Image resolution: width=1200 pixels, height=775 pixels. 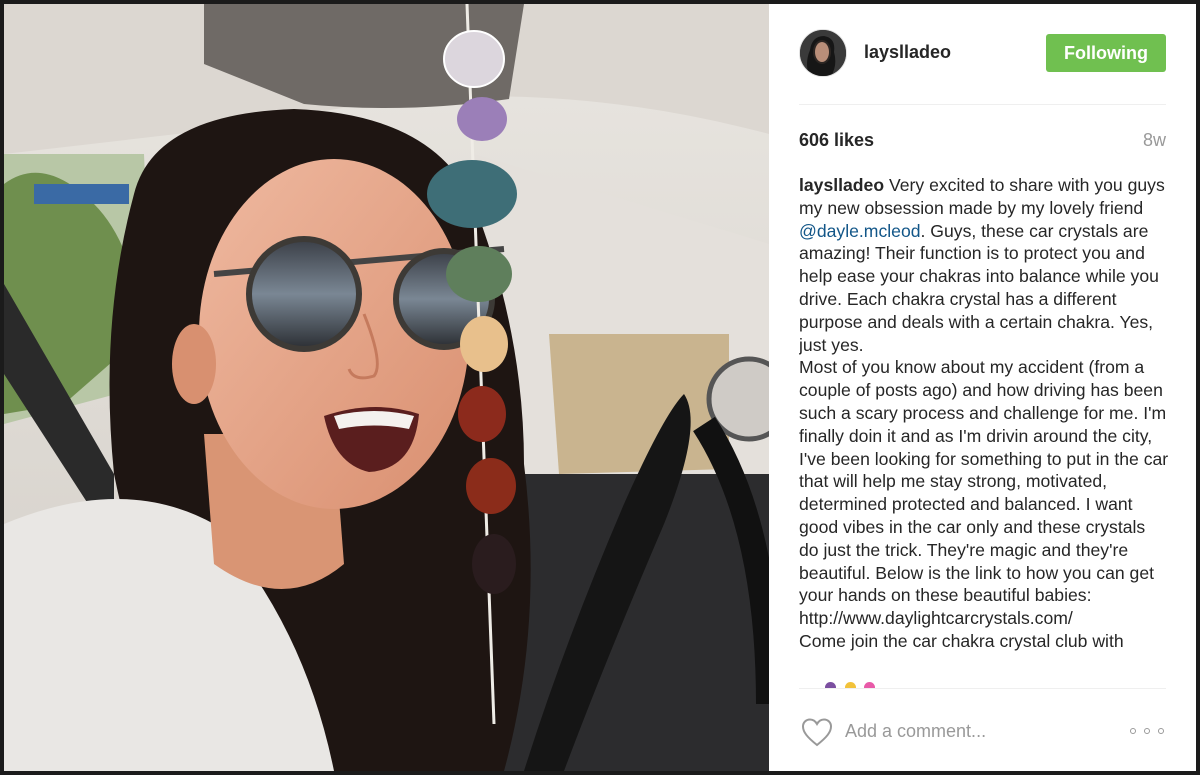 What do you see at coordinates (817, 732) in the screenshot?
I see `heart-outline-icon` at bounding box center [817, 732].